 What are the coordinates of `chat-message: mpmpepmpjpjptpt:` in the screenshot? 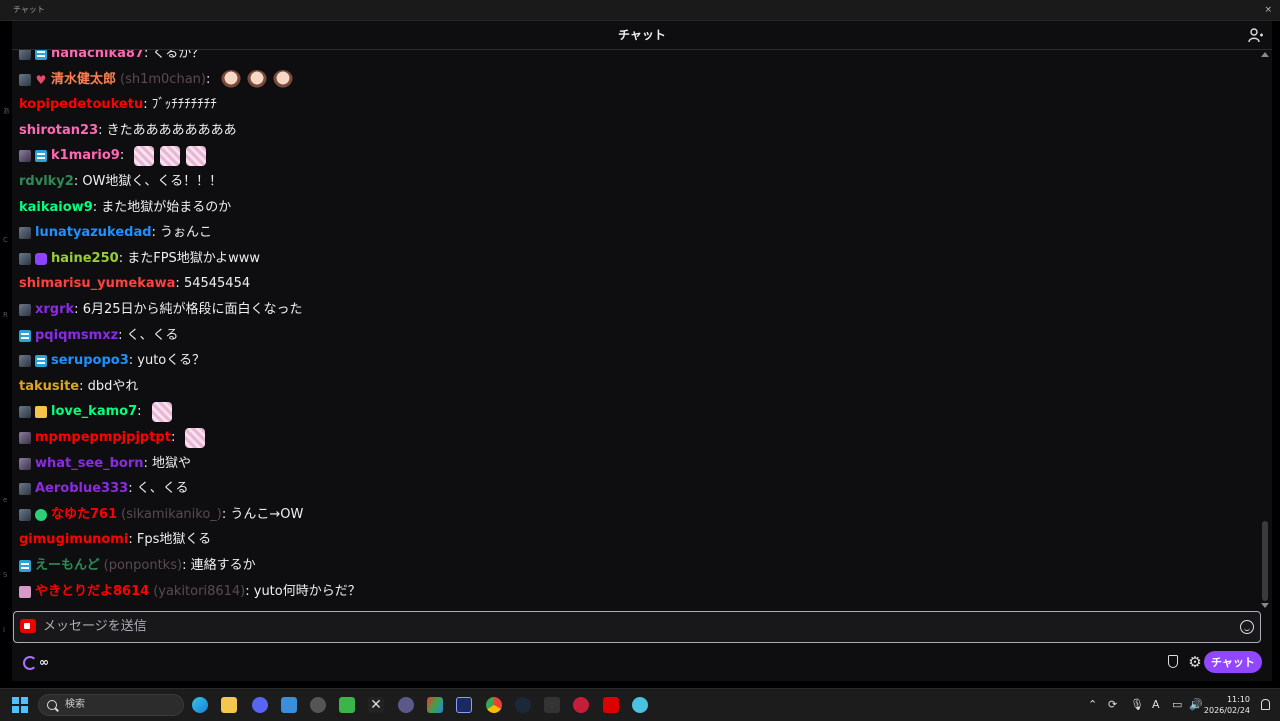 It's located at (112, 438).